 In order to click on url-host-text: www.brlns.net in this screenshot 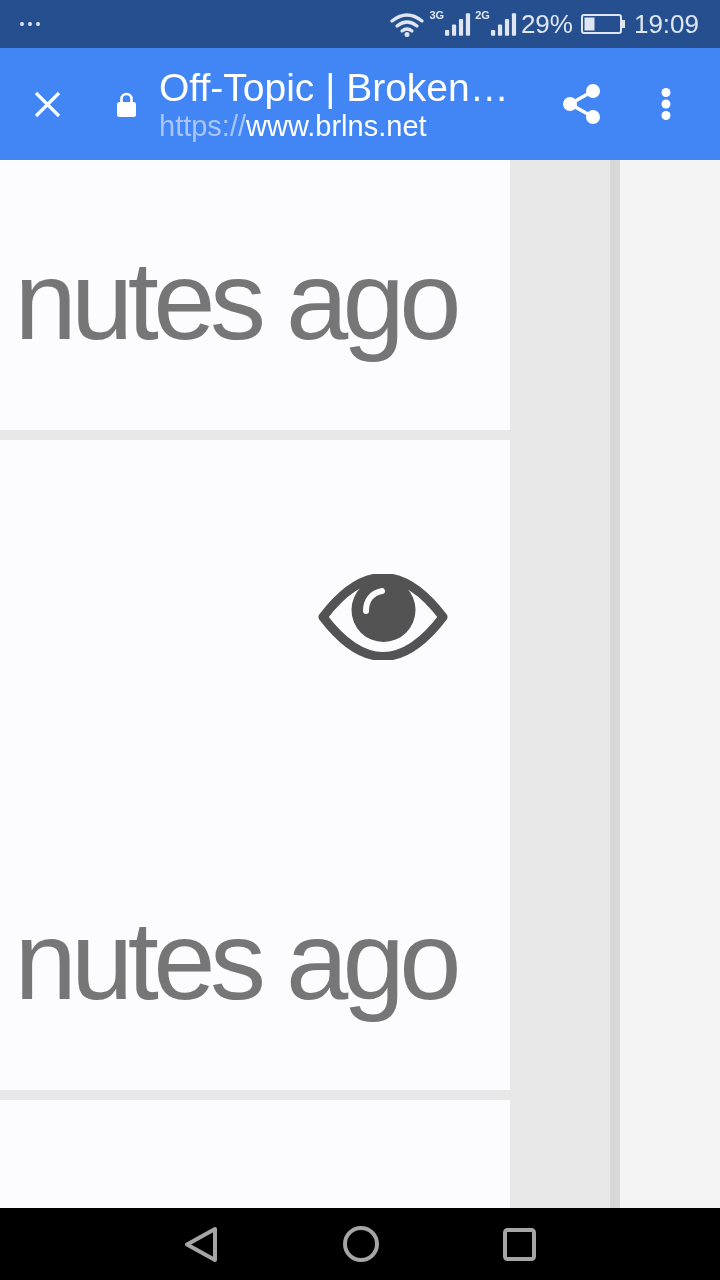, I will do `click(336, 126)`.